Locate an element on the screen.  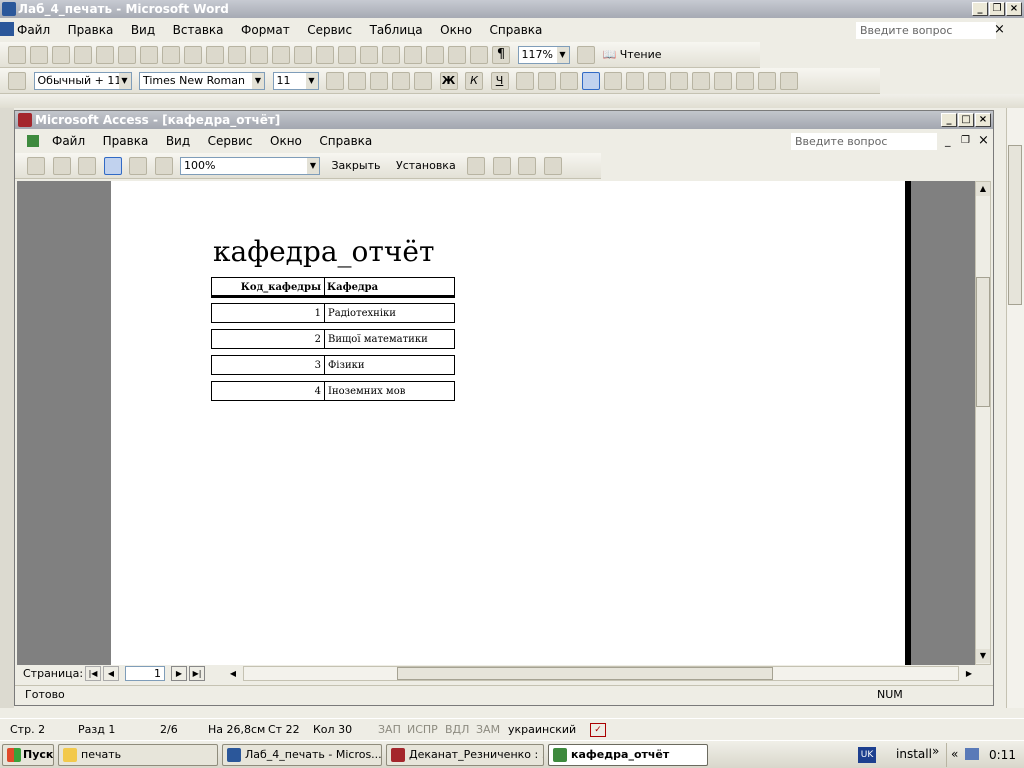
clock: 0:11 is located at coordinates (1002, 755).